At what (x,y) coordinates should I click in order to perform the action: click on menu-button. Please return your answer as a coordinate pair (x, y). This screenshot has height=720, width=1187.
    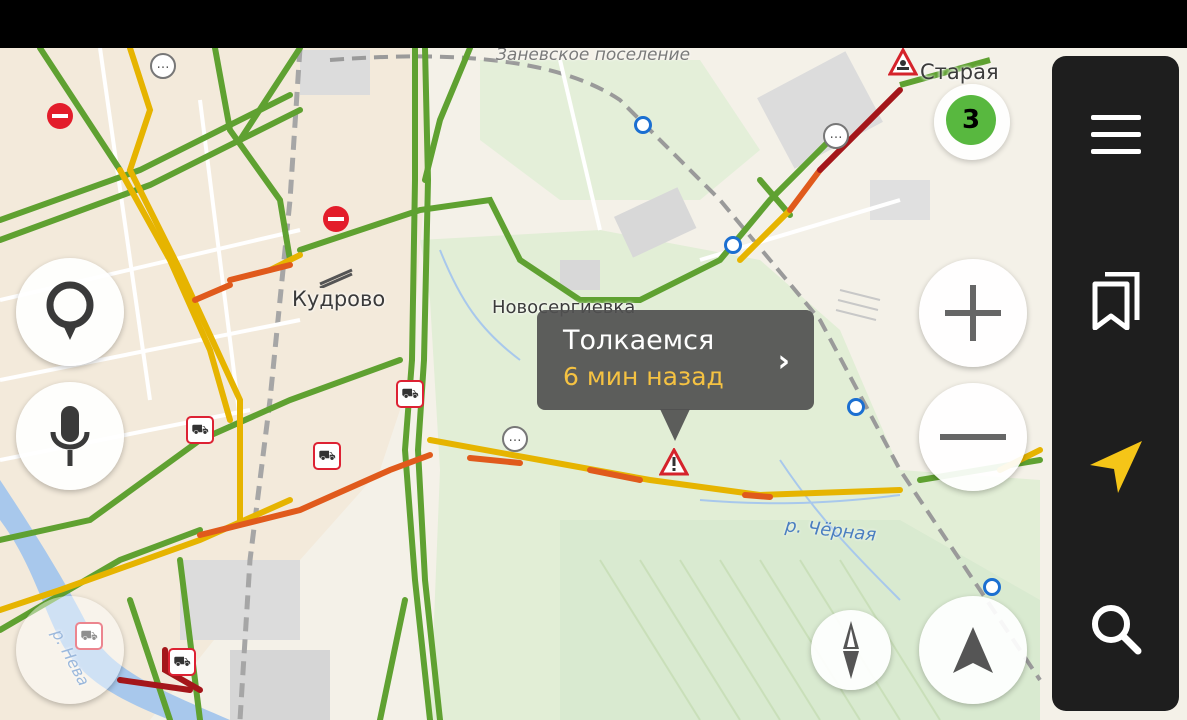
    Looking at the image, I should click on (1115, 135).